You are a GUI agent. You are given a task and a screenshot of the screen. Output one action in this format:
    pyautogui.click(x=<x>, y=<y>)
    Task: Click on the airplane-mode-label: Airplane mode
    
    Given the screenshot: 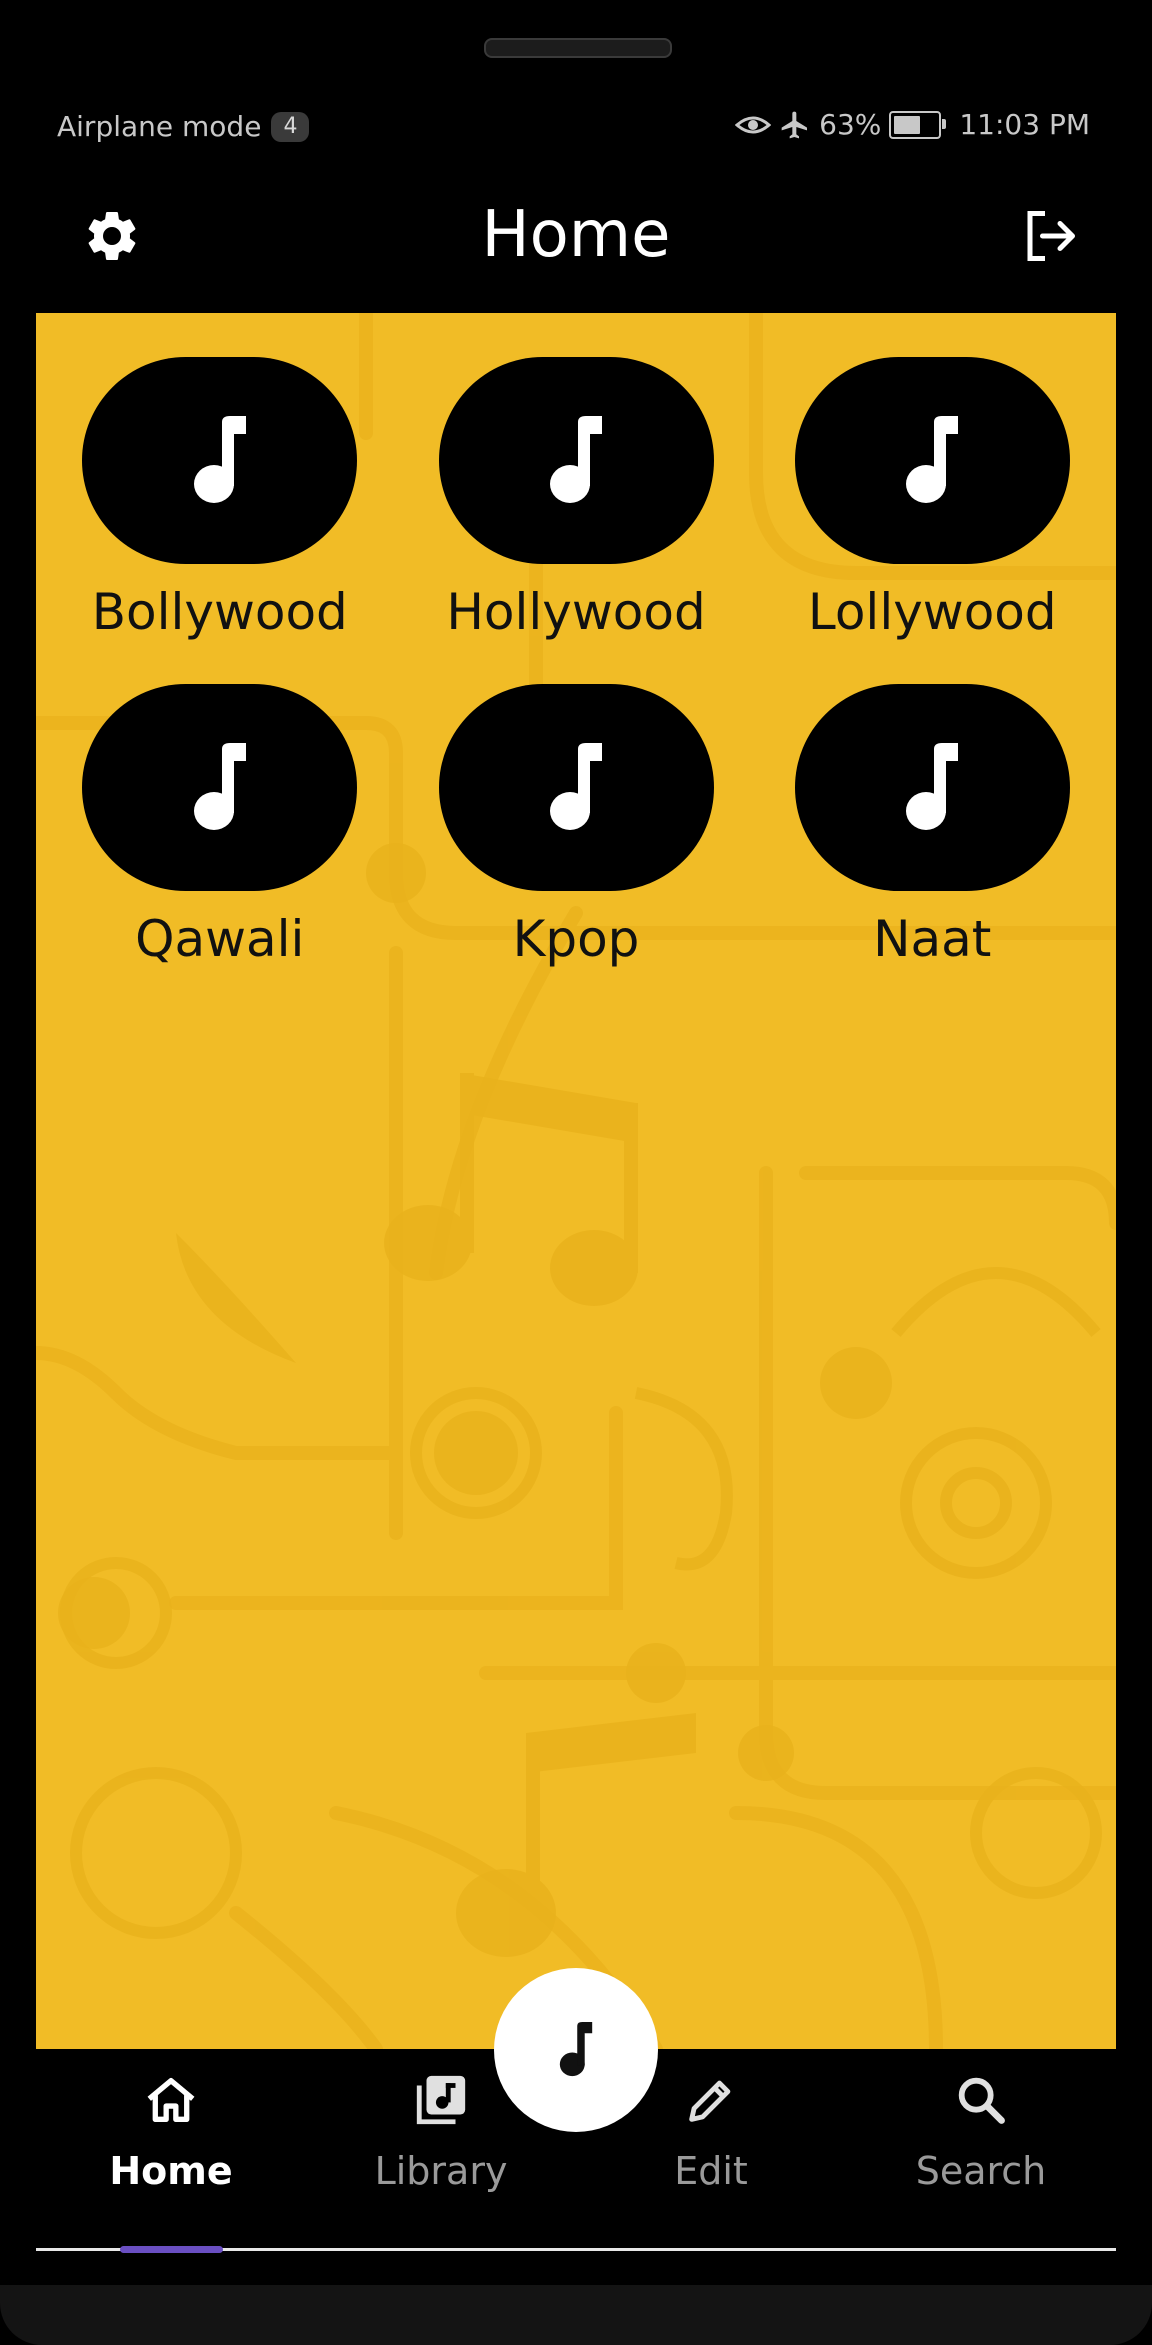 What is the action you would take?
    pyautogui.click(x=159, y=126)
    